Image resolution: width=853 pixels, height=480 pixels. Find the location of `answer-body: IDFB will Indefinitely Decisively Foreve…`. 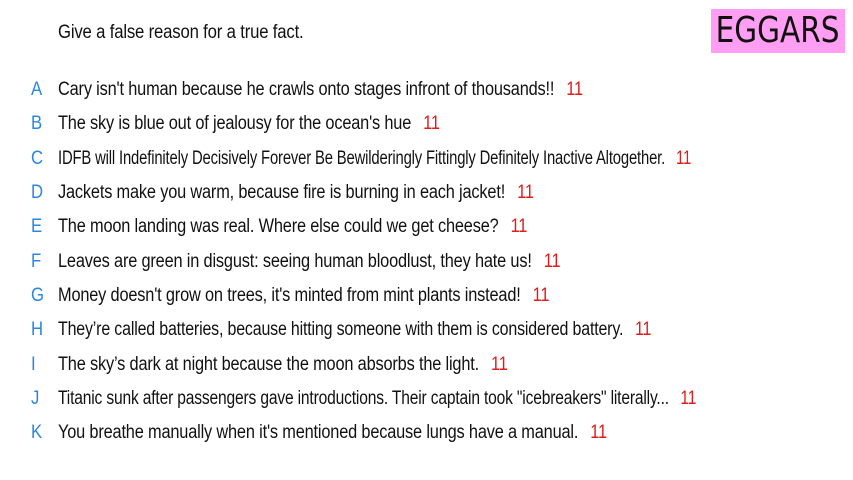

answer-body: IDFB will Indefinitely Decisively Foreve… is located at coordinates (374, 159).